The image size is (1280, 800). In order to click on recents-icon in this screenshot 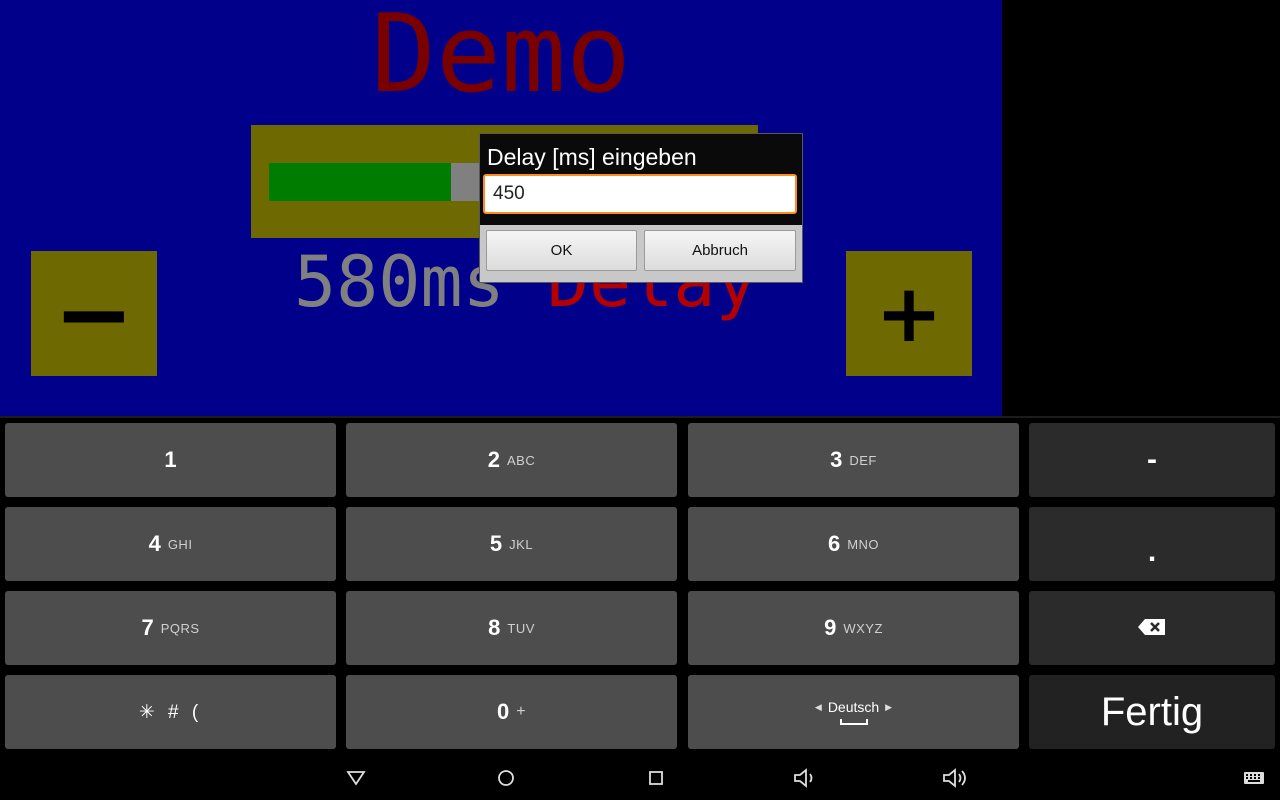, I will do `click(656, 778)`.